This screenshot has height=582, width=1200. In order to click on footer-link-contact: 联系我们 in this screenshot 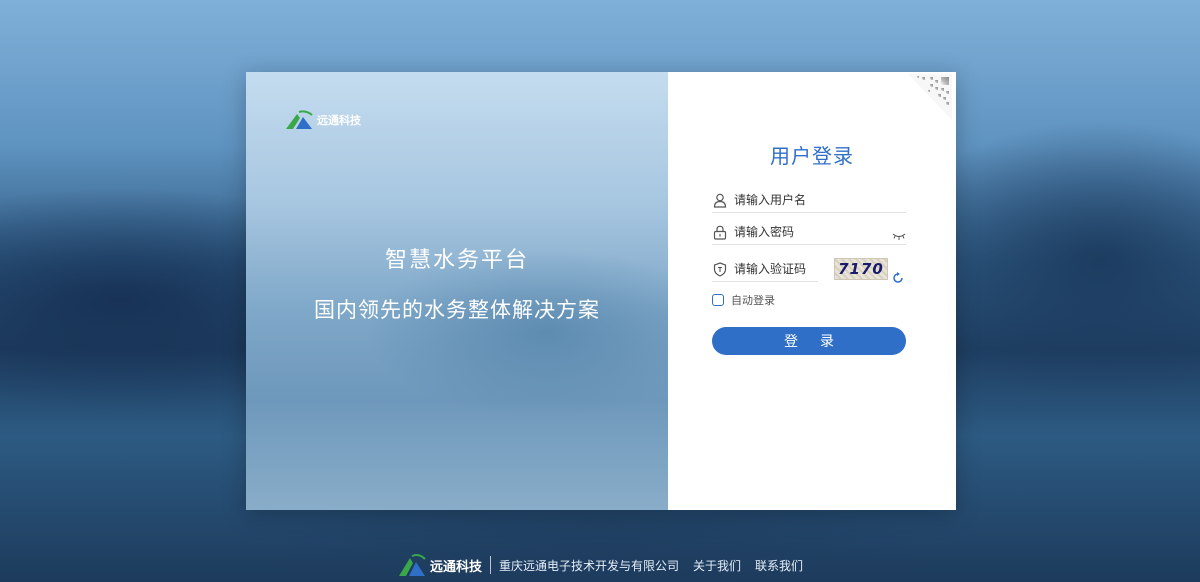, I will do `click(779, 565)`.